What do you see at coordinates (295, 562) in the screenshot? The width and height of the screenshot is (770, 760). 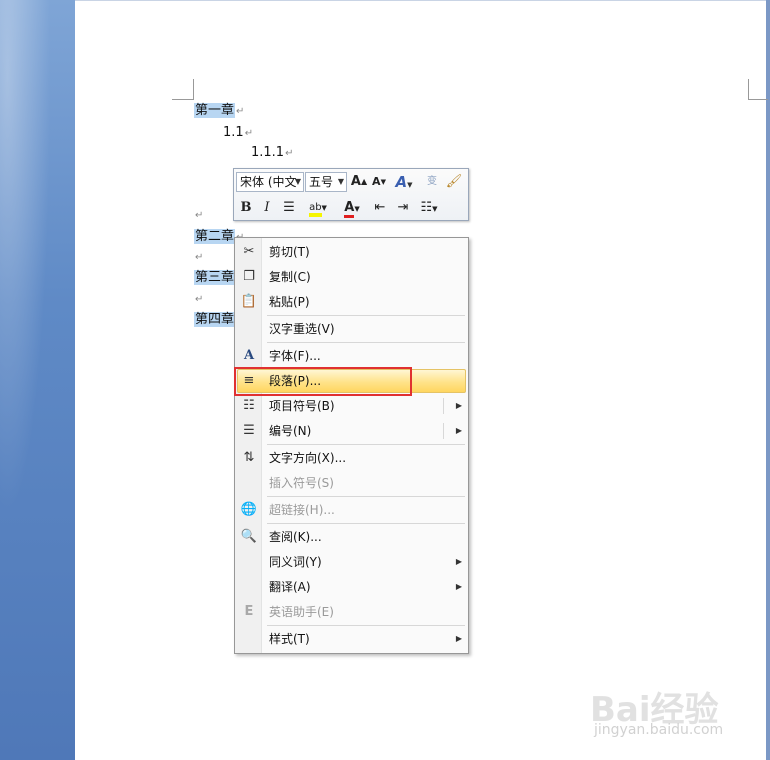 I see `menu-item-label: 同义词(Y)` at bounding box center [295, 562].